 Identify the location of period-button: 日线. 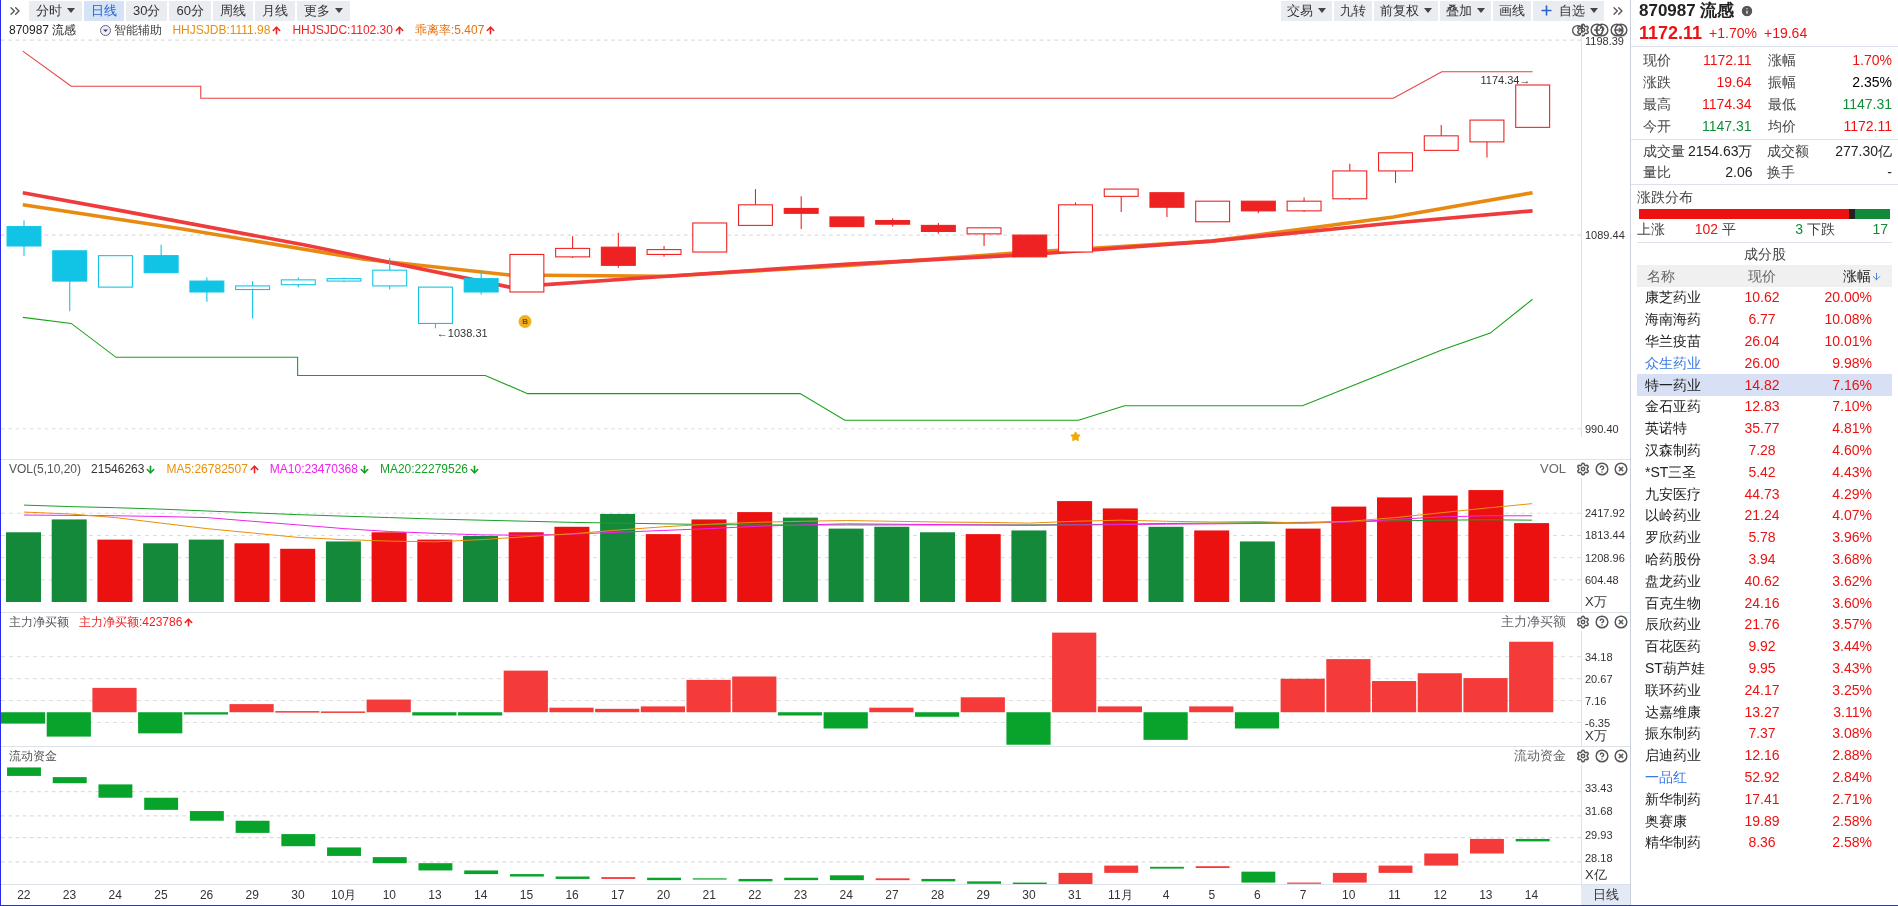
(1605, 895).